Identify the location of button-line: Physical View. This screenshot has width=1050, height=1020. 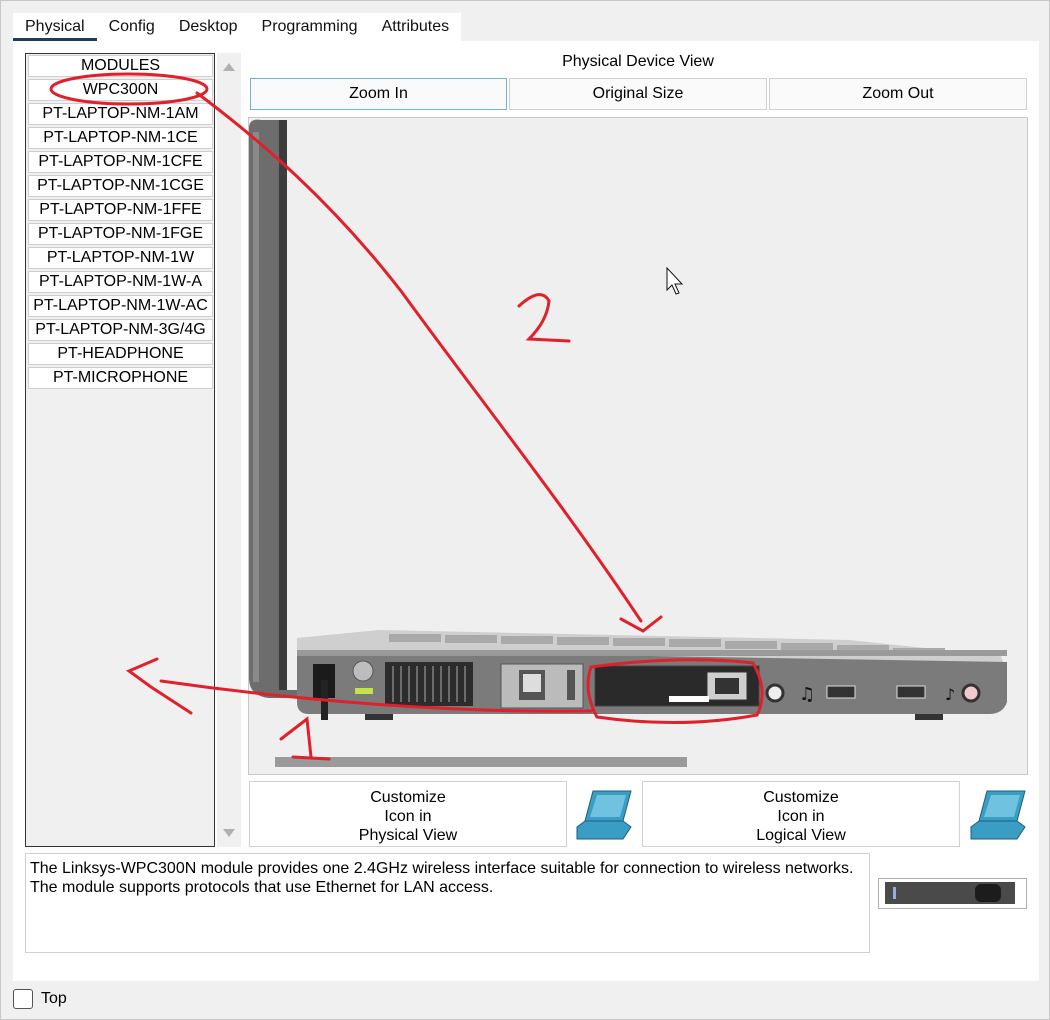
(408, 835).